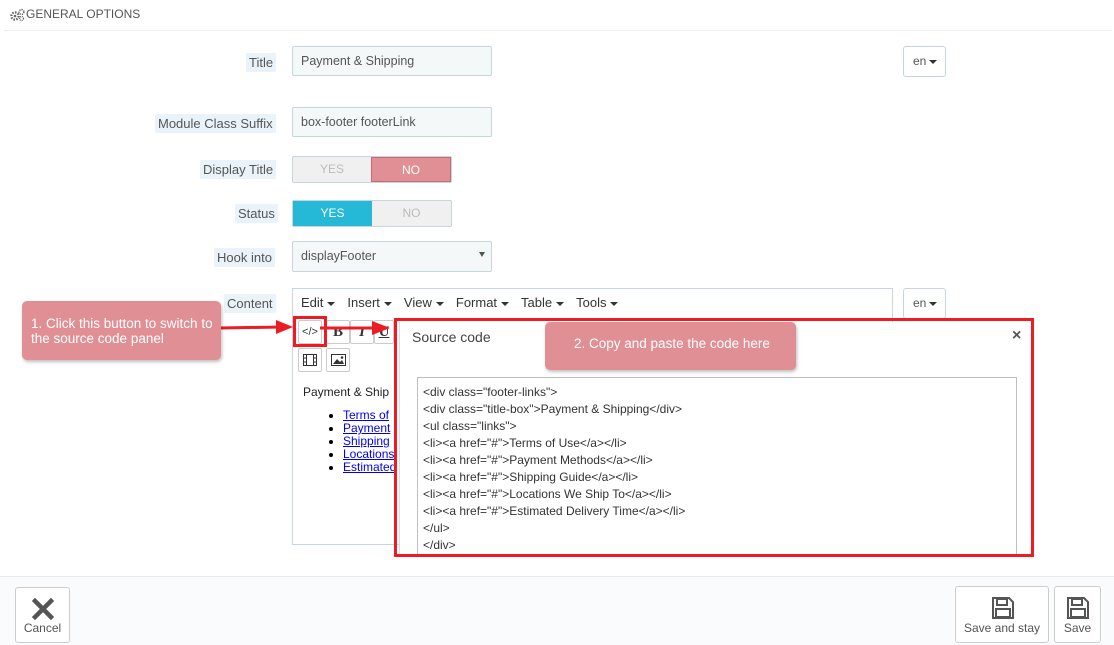  What do you see at coordinates (557, 610) in the screenshot?
I see `panel-footer: Cancel Save and stay Save` at bounding box center [557, 610].